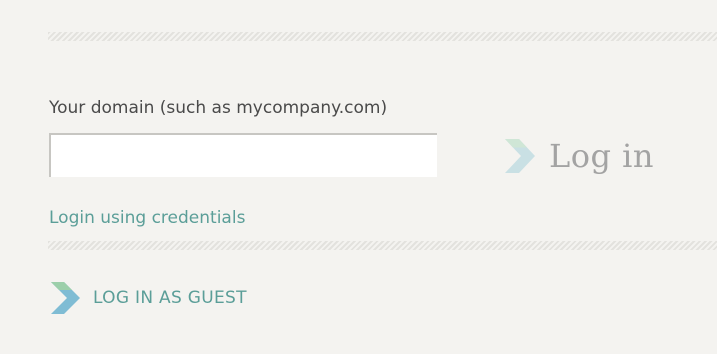  I want to click on guest-login-label: LOG IN AS GUEST, so click(170, 298).